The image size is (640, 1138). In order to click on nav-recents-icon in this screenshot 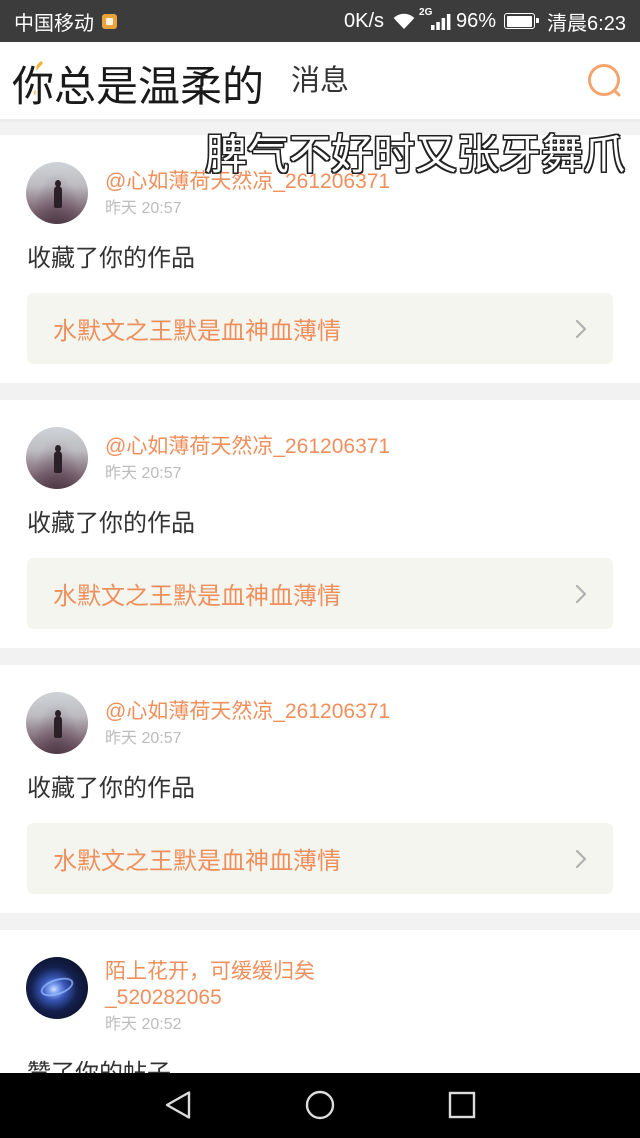, I will do `click(462, 1105)`.